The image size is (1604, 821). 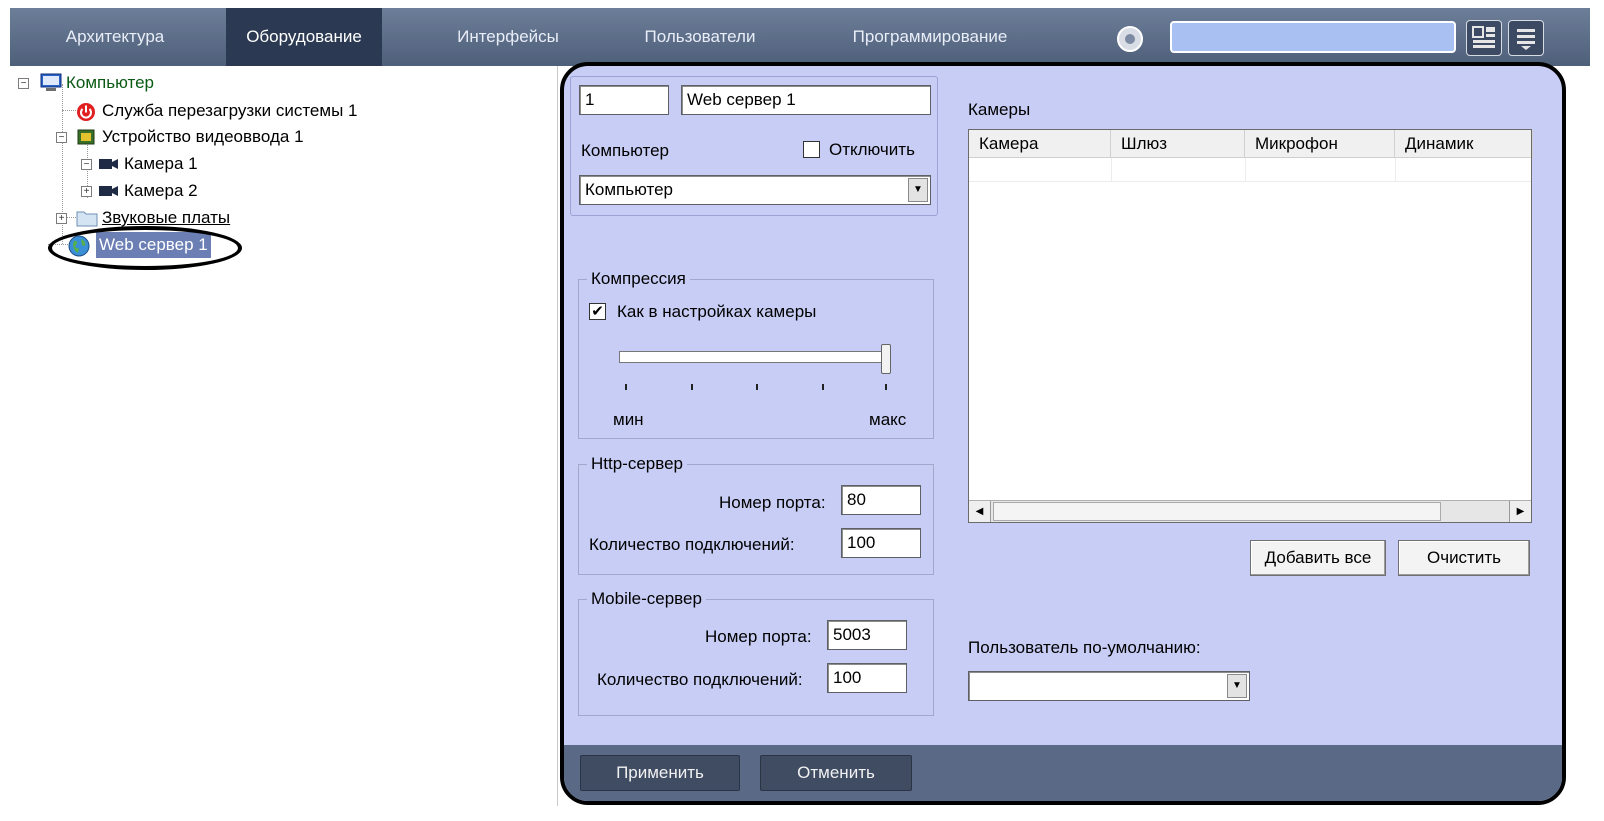 I want to click on compression-slider-track, so click(x=755, y=357).